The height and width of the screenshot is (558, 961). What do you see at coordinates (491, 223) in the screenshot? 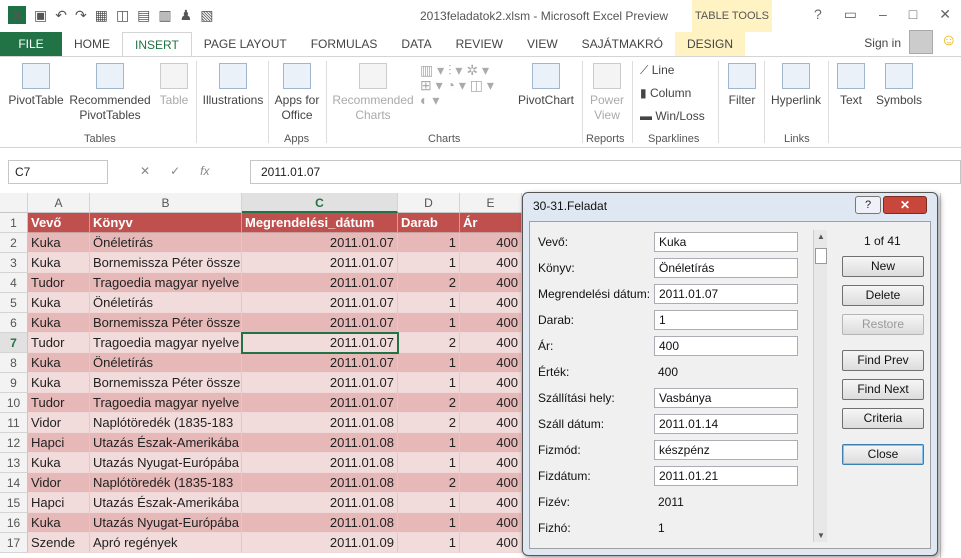
I see `table-header-cell: Ár` at bounding box center [491, 223].